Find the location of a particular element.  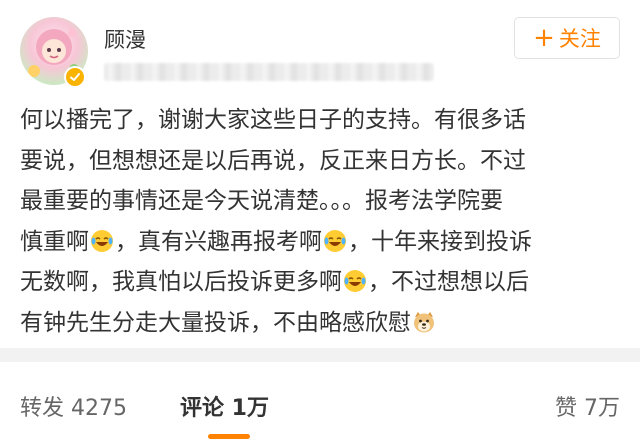

post-line: 慎重啊 ，真有兴趣再报考啊 ，十年来接到投诉 is located at coordinates (322, 242).